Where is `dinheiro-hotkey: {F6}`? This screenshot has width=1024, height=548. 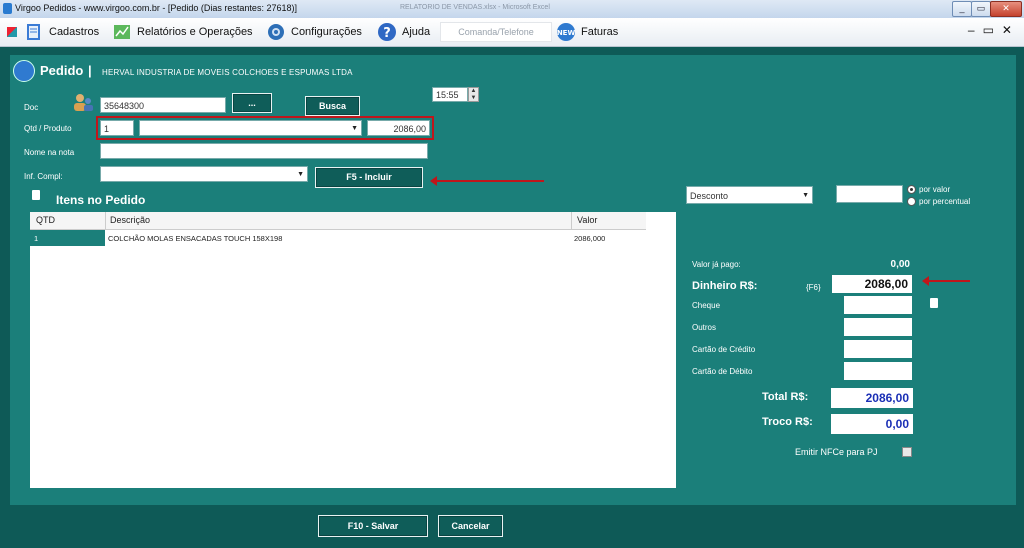
dinheiro-hotkey: {F6} is located at coordinates (813, 287).